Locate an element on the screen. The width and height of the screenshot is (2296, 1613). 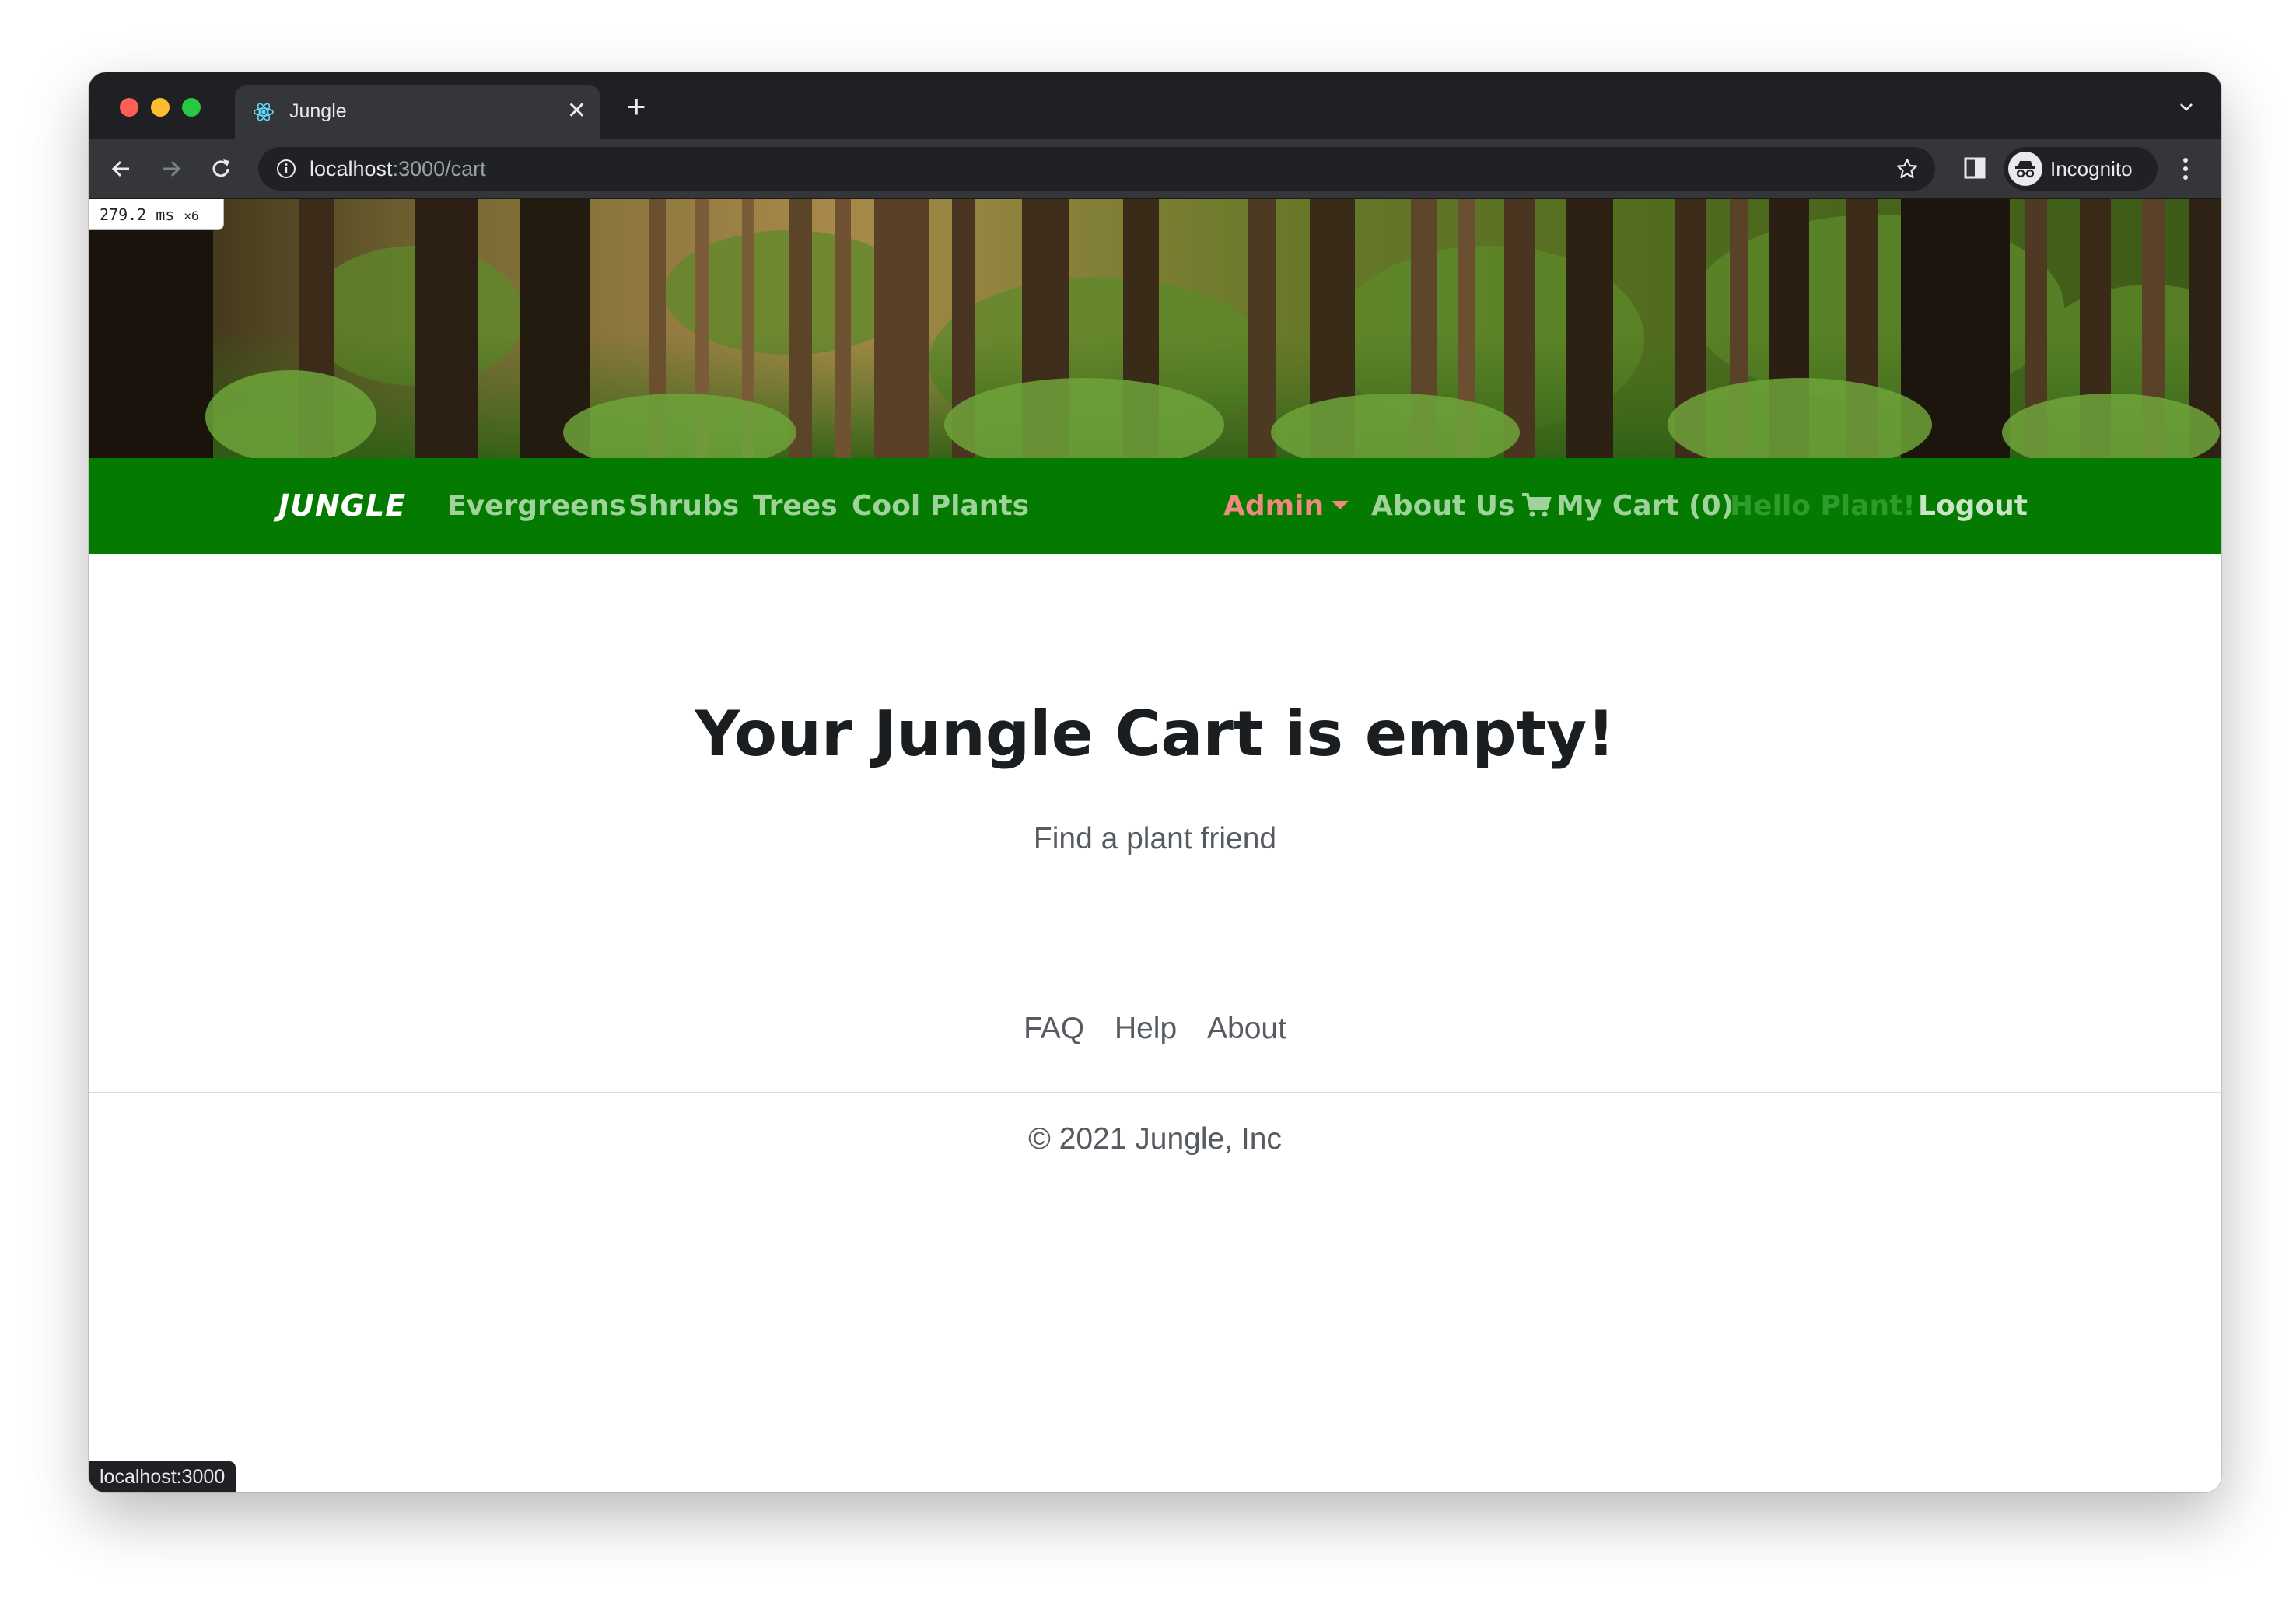
react-icon is located at coordinates (264, 112).